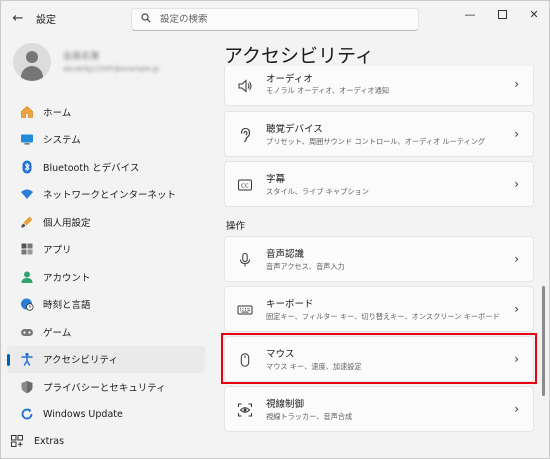  Describe the element at coordinates (379, 259) in the screenshot. I see `speech-card: 音声認識 音声アクセス、音声入力 ›` at that location.